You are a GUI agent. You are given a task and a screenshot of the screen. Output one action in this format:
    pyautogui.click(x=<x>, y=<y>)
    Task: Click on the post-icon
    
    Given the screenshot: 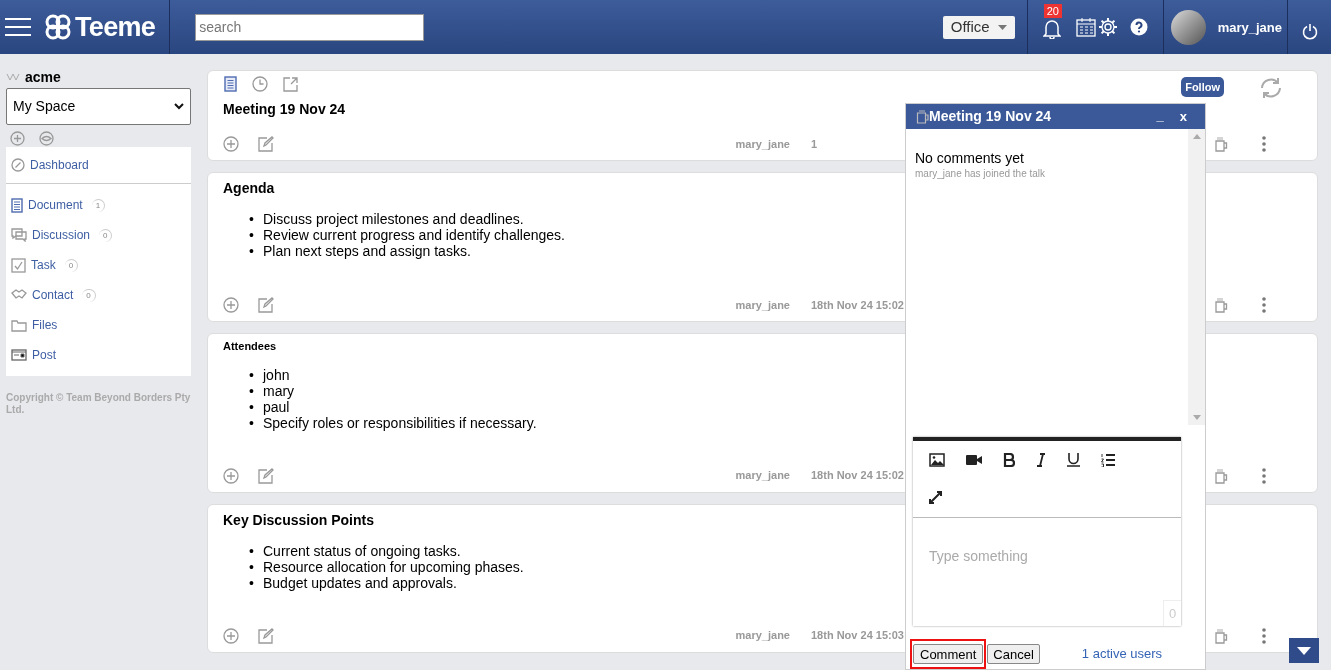 What is the action you would take?
    pyautogui.click(x=19, y=355)
    